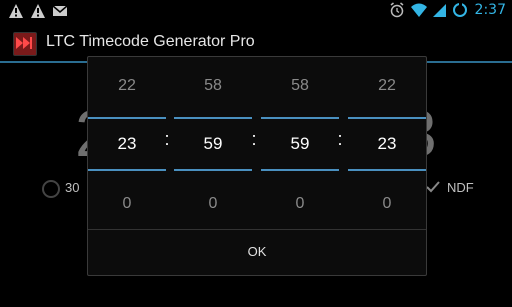  I want to click on check-icon, so click(433, 187).